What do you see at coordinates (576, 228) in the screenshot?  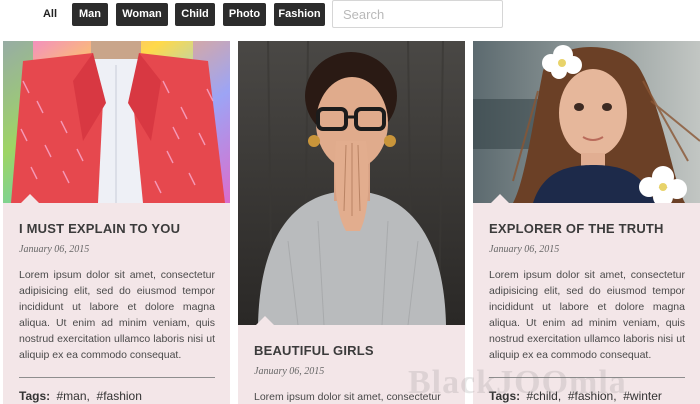 I see `card-title: EXPLORER OF THE TRUTH` at bounding box center [576, 228].